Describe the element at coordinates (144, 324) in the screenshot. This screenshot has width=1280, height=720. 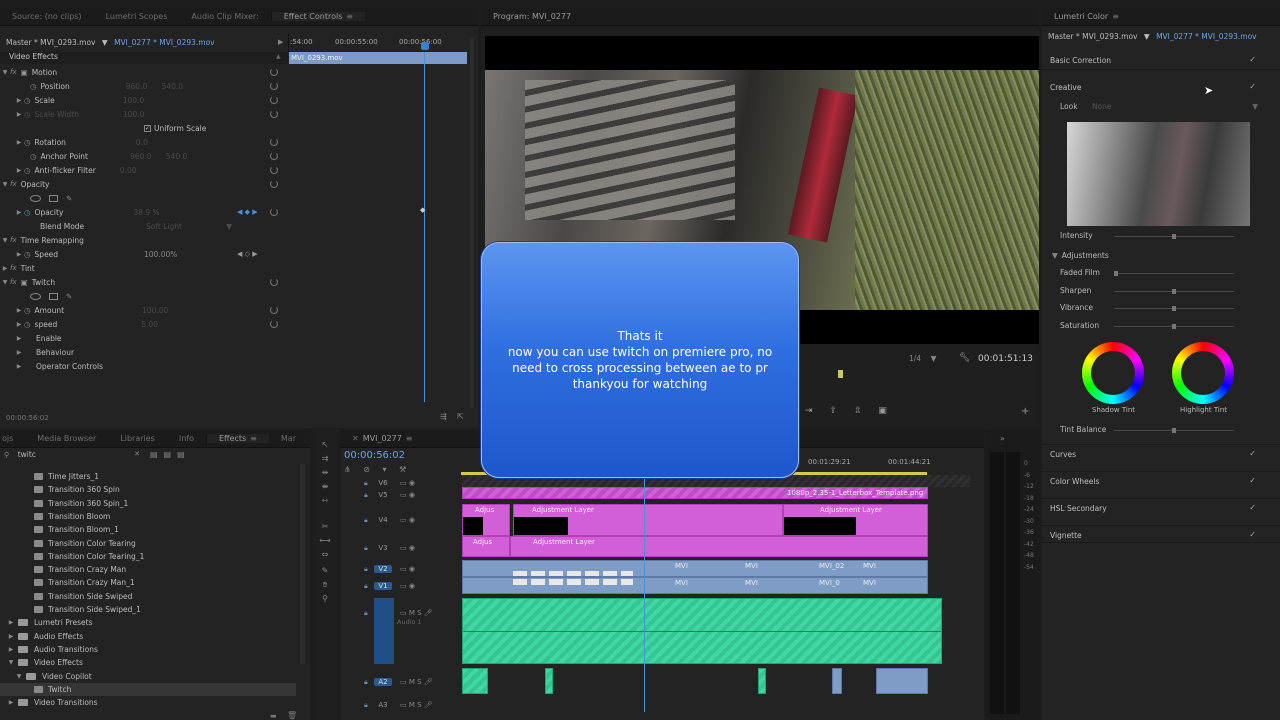
I see `row-speed-twitch: ▶ ◷ speed 5.00` at that location.